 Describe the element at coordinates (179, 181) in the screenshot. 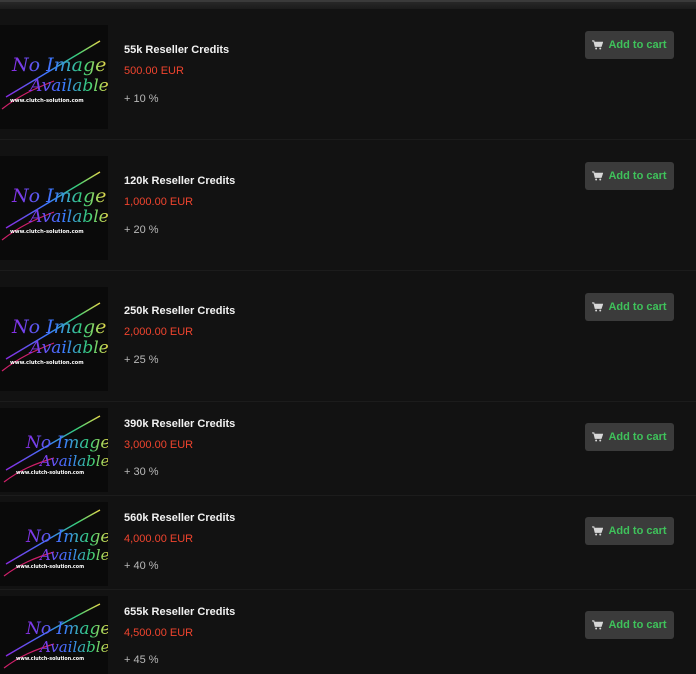

I see `product-name: 120k Reseller Credits` at that location.